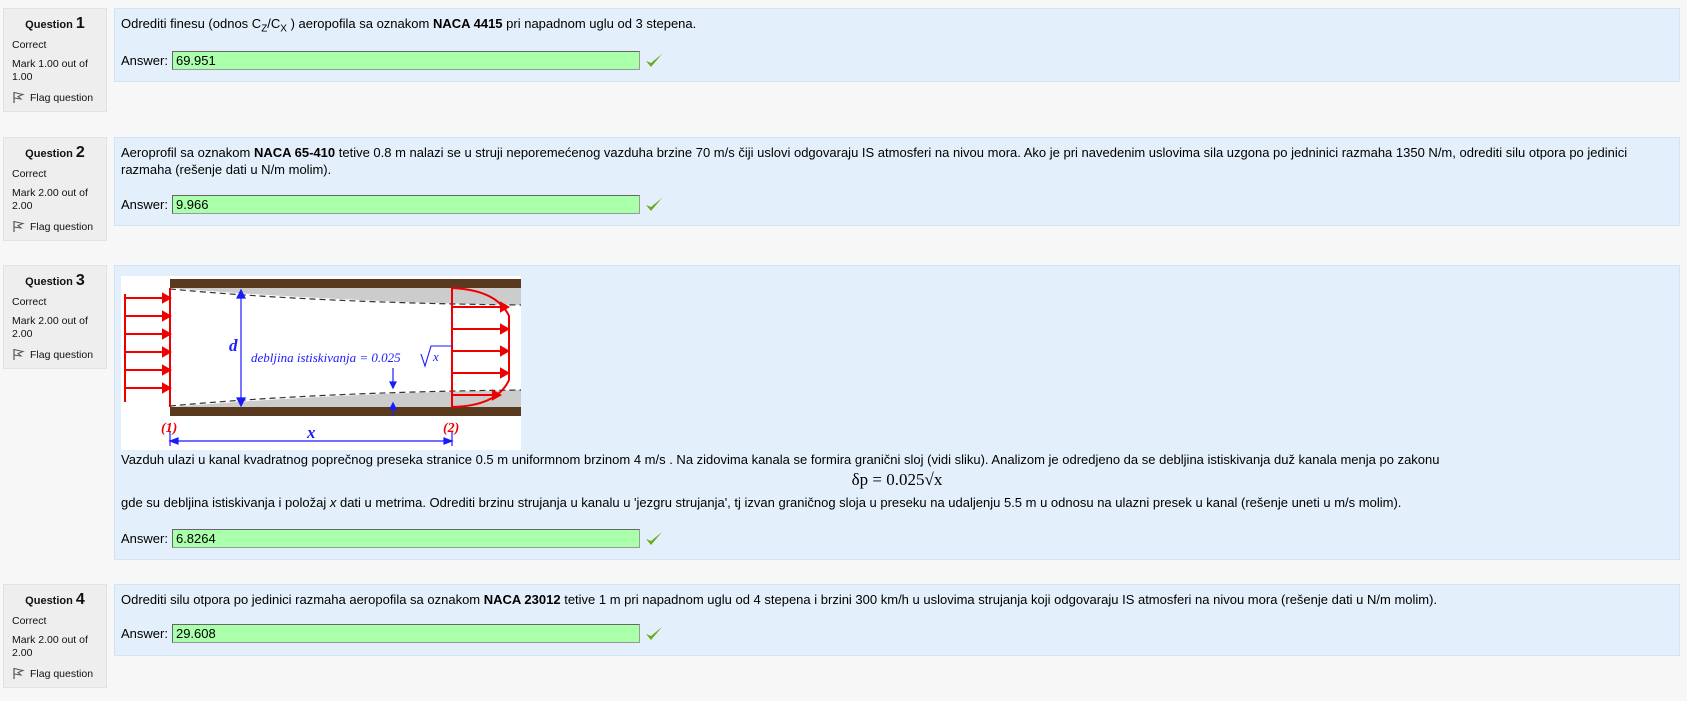 The image size is (1687, 701). I want to click on question-number: Question 2, so click(55, 152).